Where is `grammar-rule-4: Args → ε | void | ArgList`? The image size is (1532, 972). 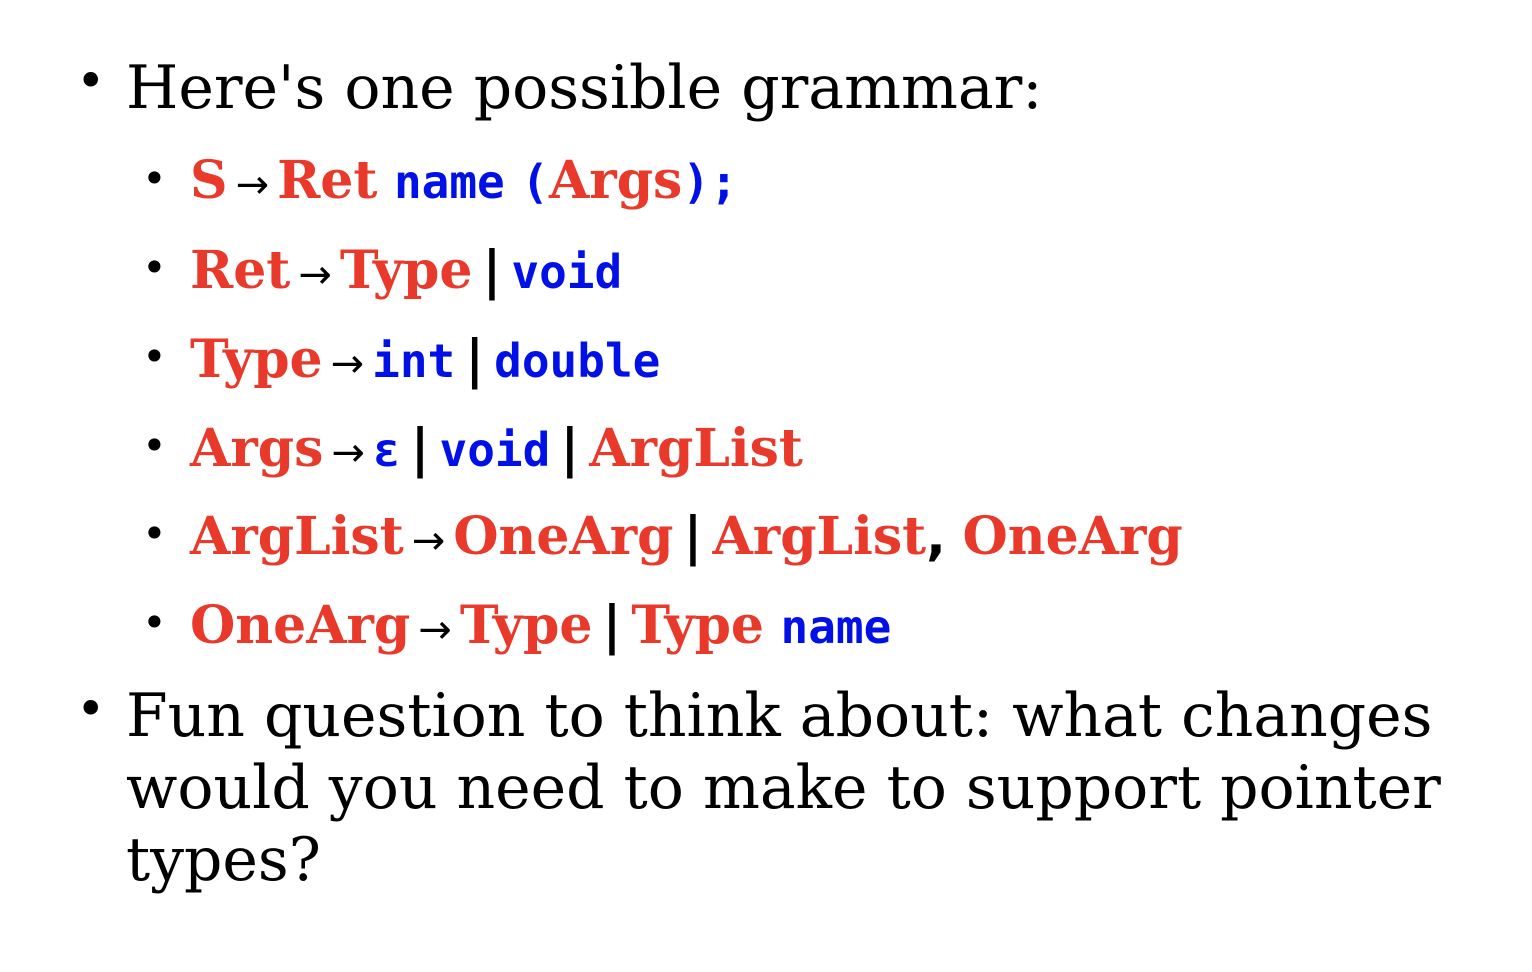
grammar-rule-4: Args → ε | void | ArgList is located at coordinates (496, 451).